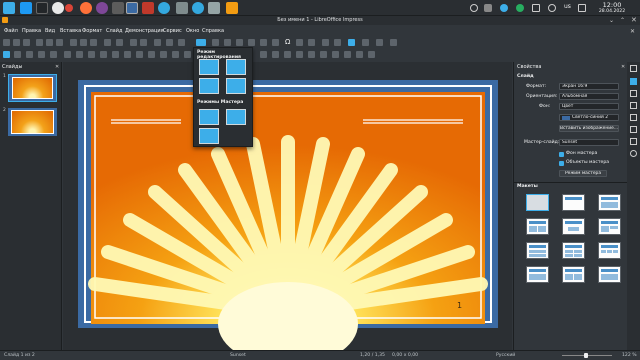  I want to click on layout-title-content-over, so click(537, 250).